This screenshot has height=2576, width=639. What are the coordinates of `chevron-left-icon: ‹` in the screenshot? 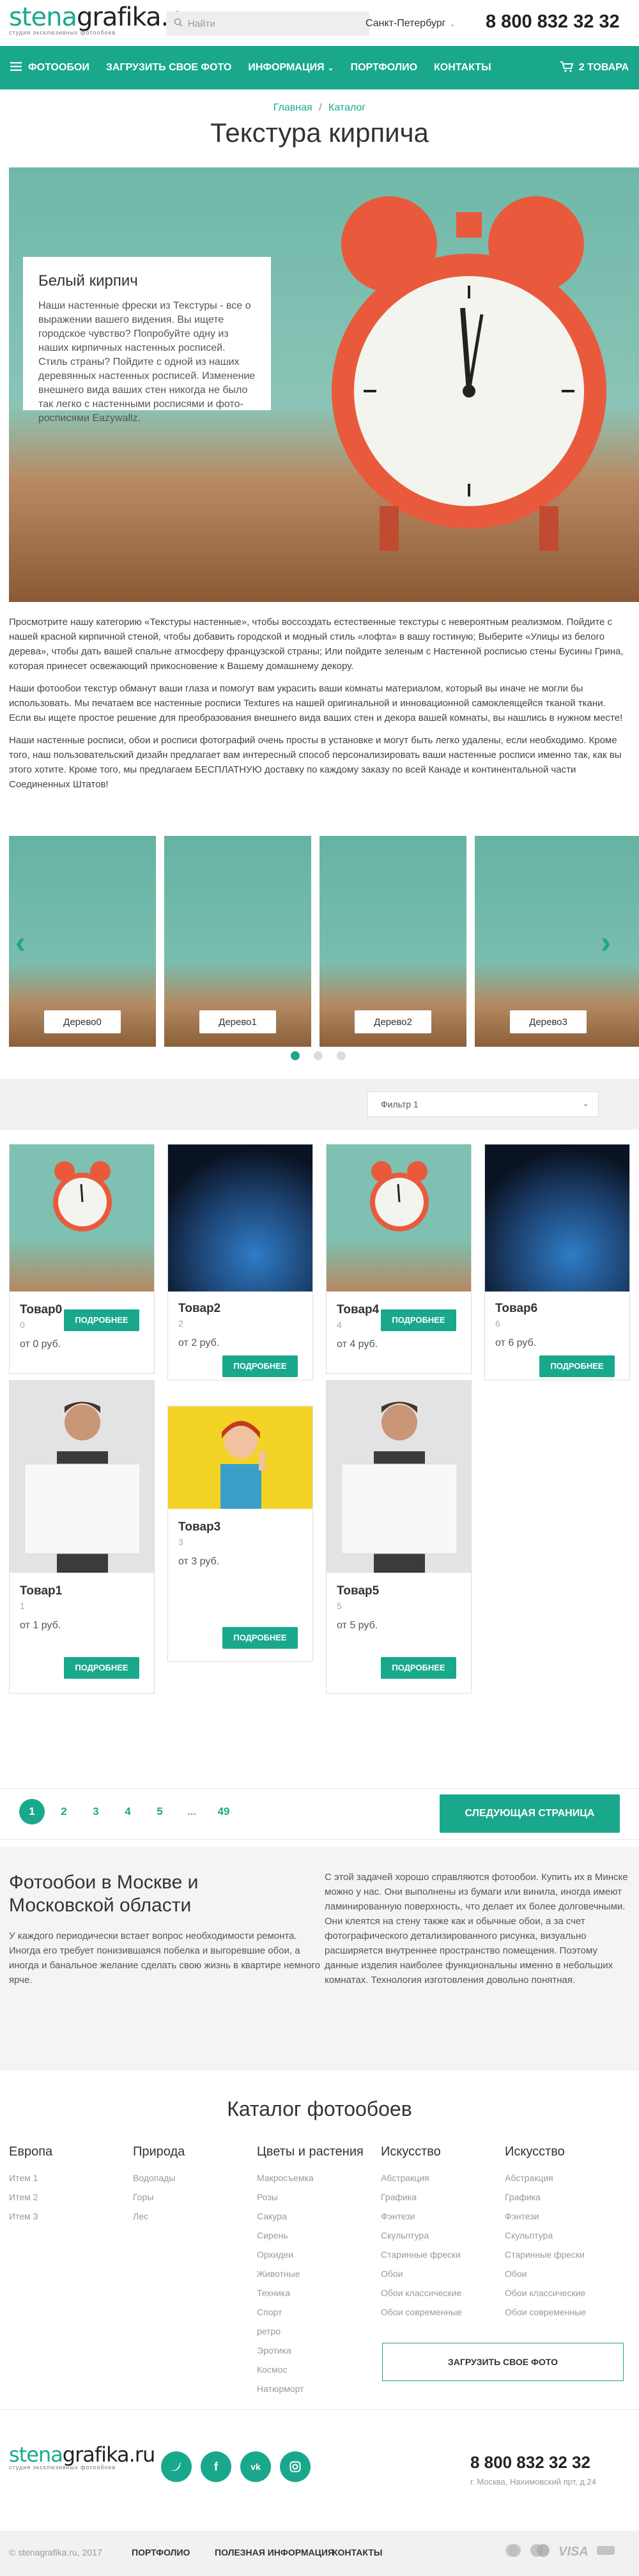 It's located at (20, 942).